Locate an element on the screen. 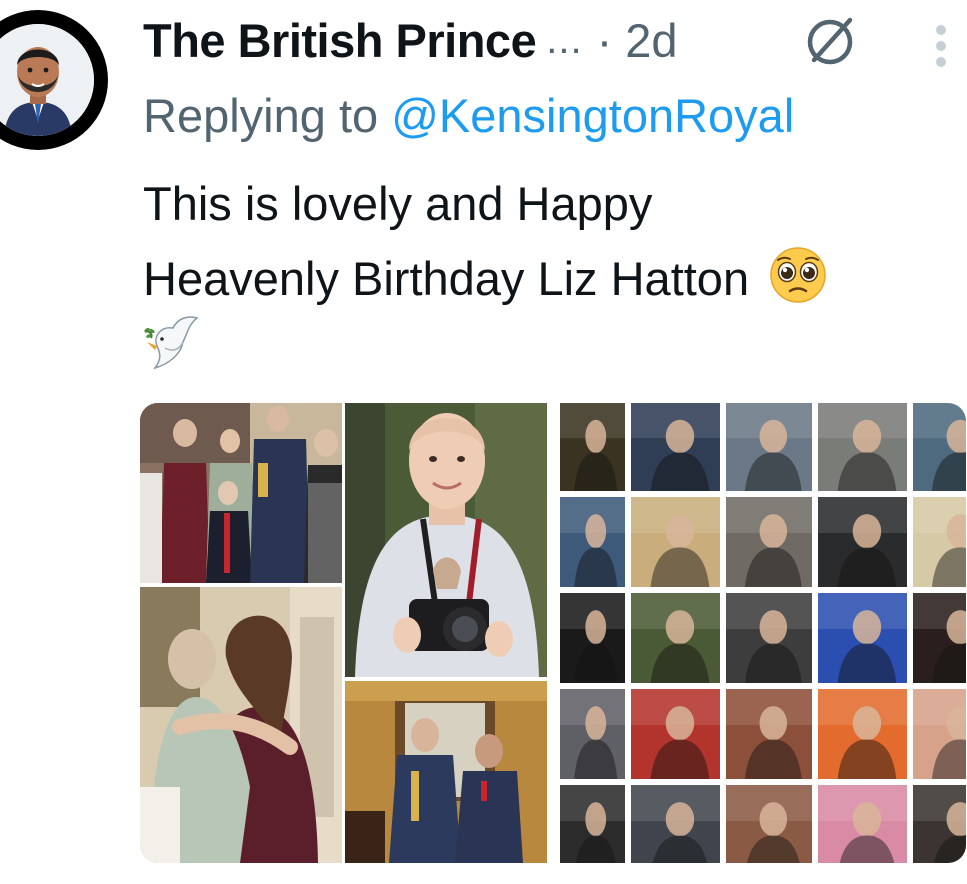 The image size is (967, 884). tweet-header: The British Prince ... · 2d is located at coordinates (410, 40).